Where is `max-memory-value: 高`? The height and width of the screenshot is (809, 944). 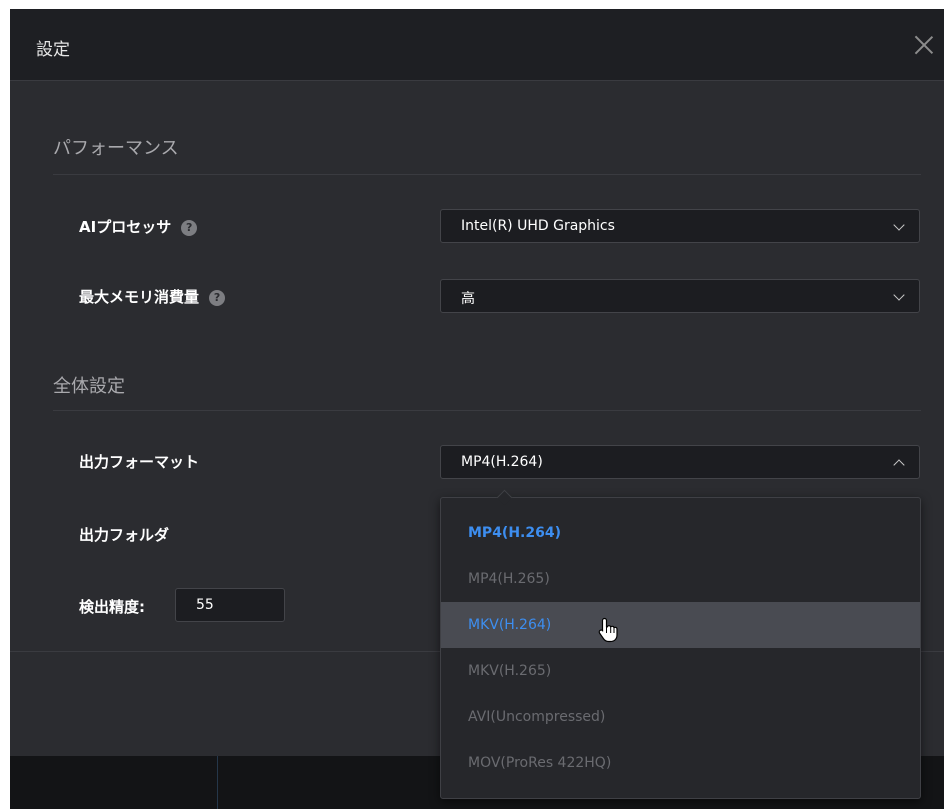
max-memory-value: 高 is located at coordinates (468, 299).